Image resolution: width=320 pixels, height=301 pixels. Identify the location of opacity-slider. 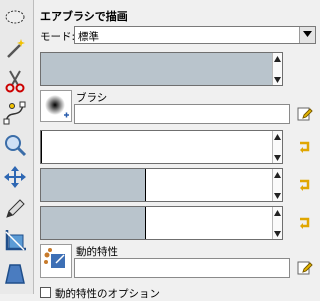
(161, 69).